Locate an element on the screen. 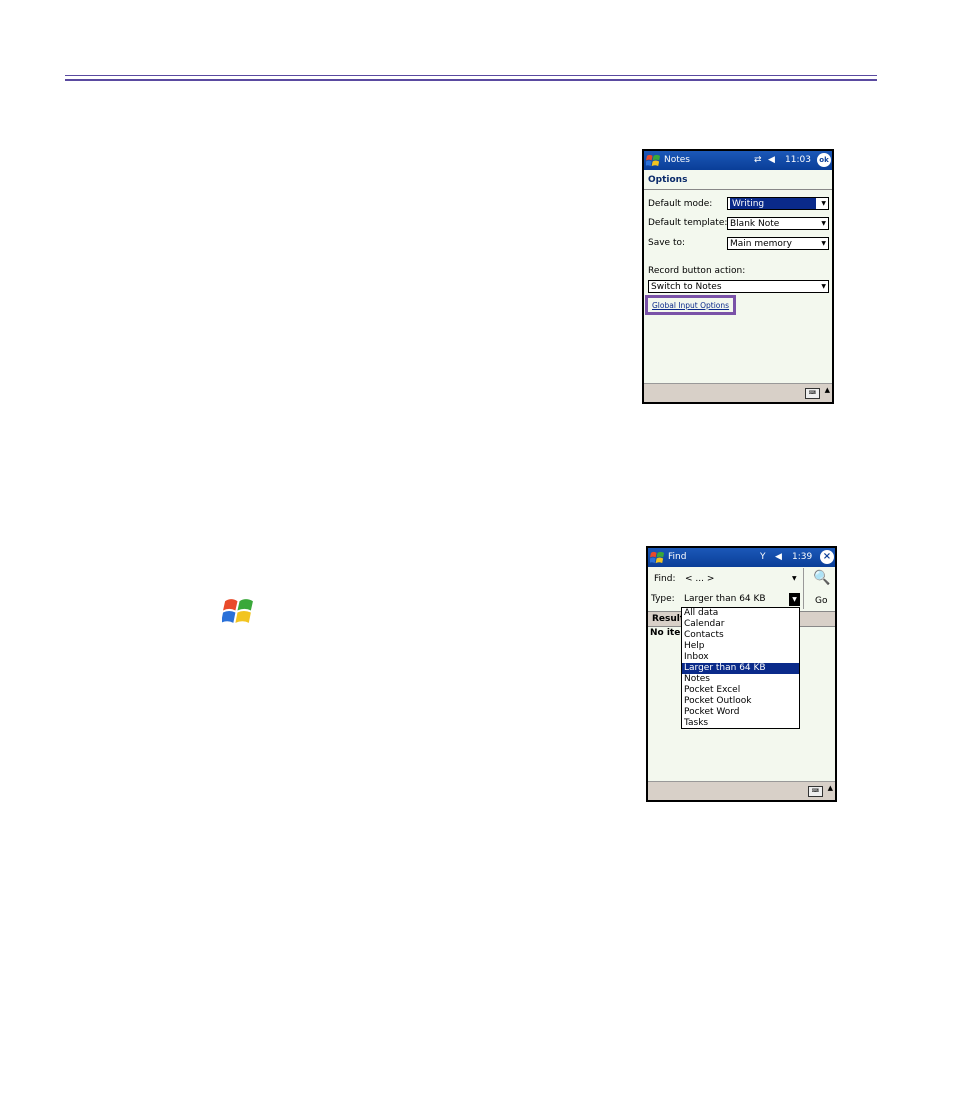 Image resolution: width=954 pixels, height=1113 pixels. go-button: 🔍 Go is located at coordinates (819, 588).